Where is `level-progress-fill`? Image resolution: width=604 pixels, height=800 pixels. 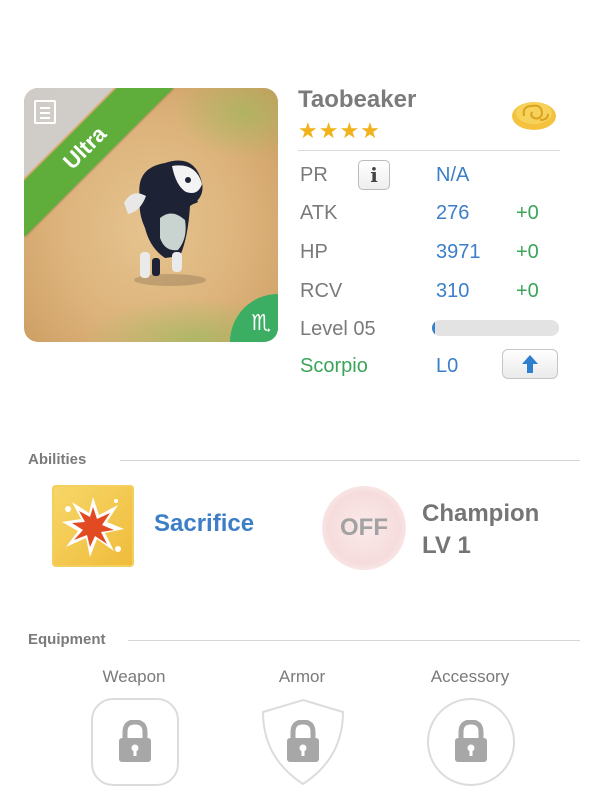 level-progress-fill is located at coordinates (433, 328).